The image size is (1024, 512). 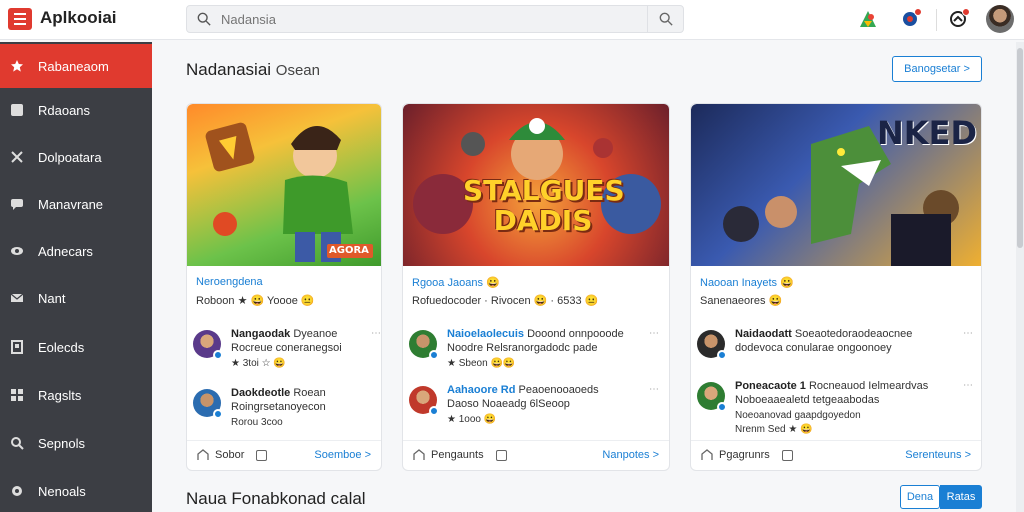 I want to click on card-heading: Neroengdena, so click(x=229, y=282).